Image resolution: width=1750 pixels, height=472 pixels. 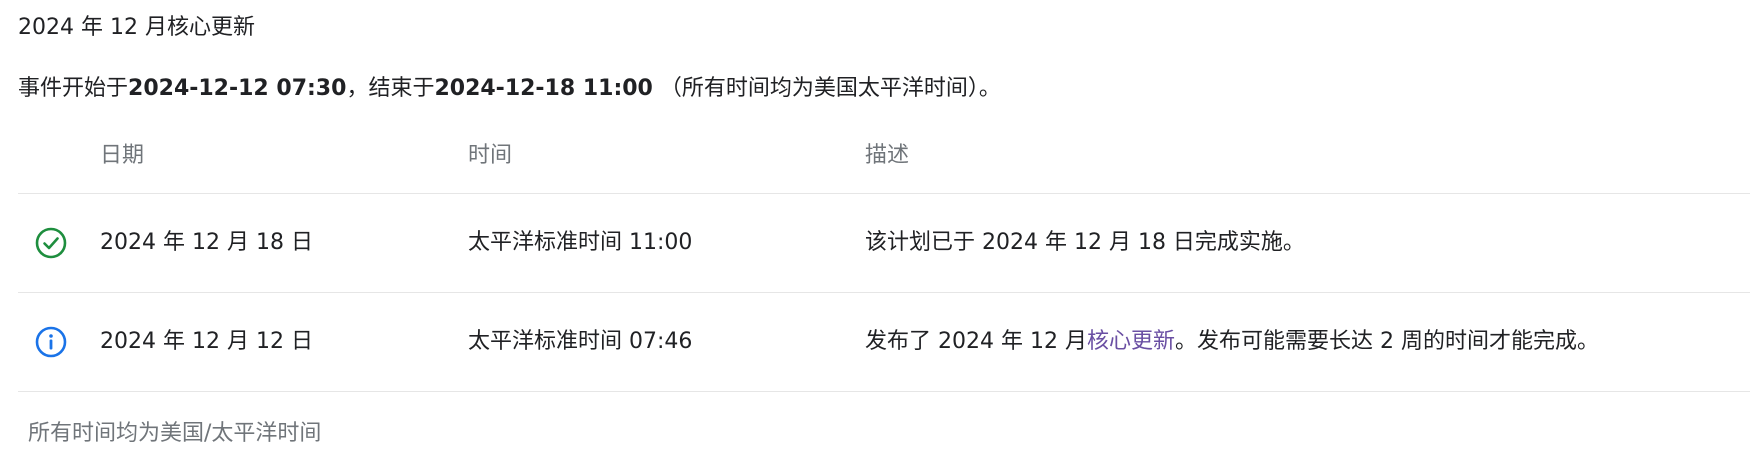 What do you see at coordinates (1386, 341) in the screenshot?
I see `description-suffix: 。发布可能需要长达 2 周的时间才能完成。` at bounding box center [1386, 341].